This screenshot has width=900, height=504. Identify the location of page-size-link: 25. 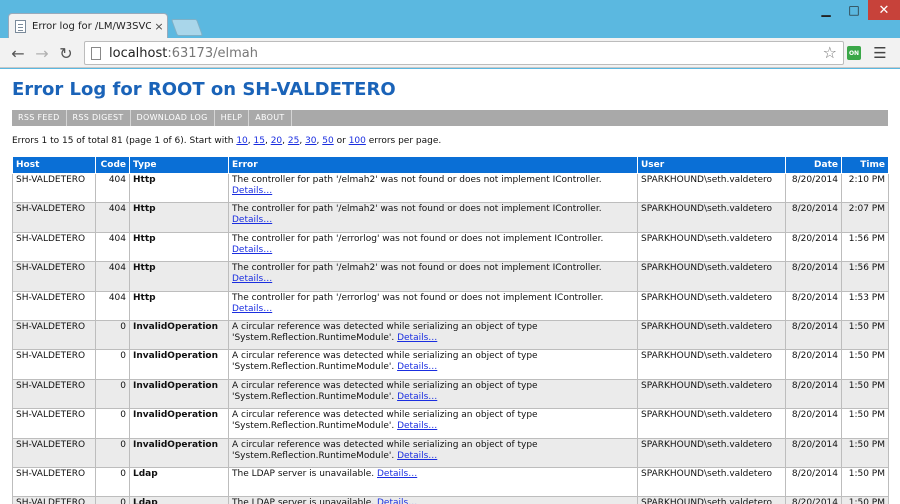
(293, 141).